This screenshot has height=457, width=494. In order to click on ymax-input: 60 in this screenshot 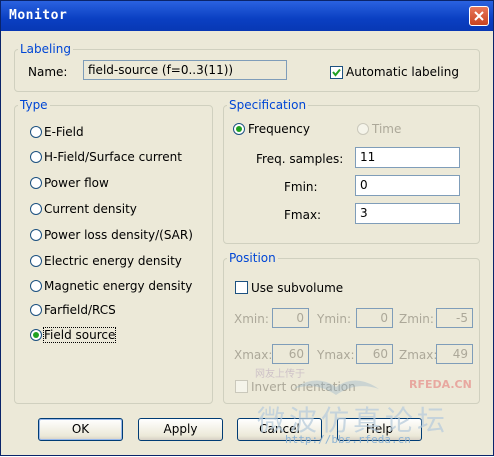, I will do `click(374, 354)`.